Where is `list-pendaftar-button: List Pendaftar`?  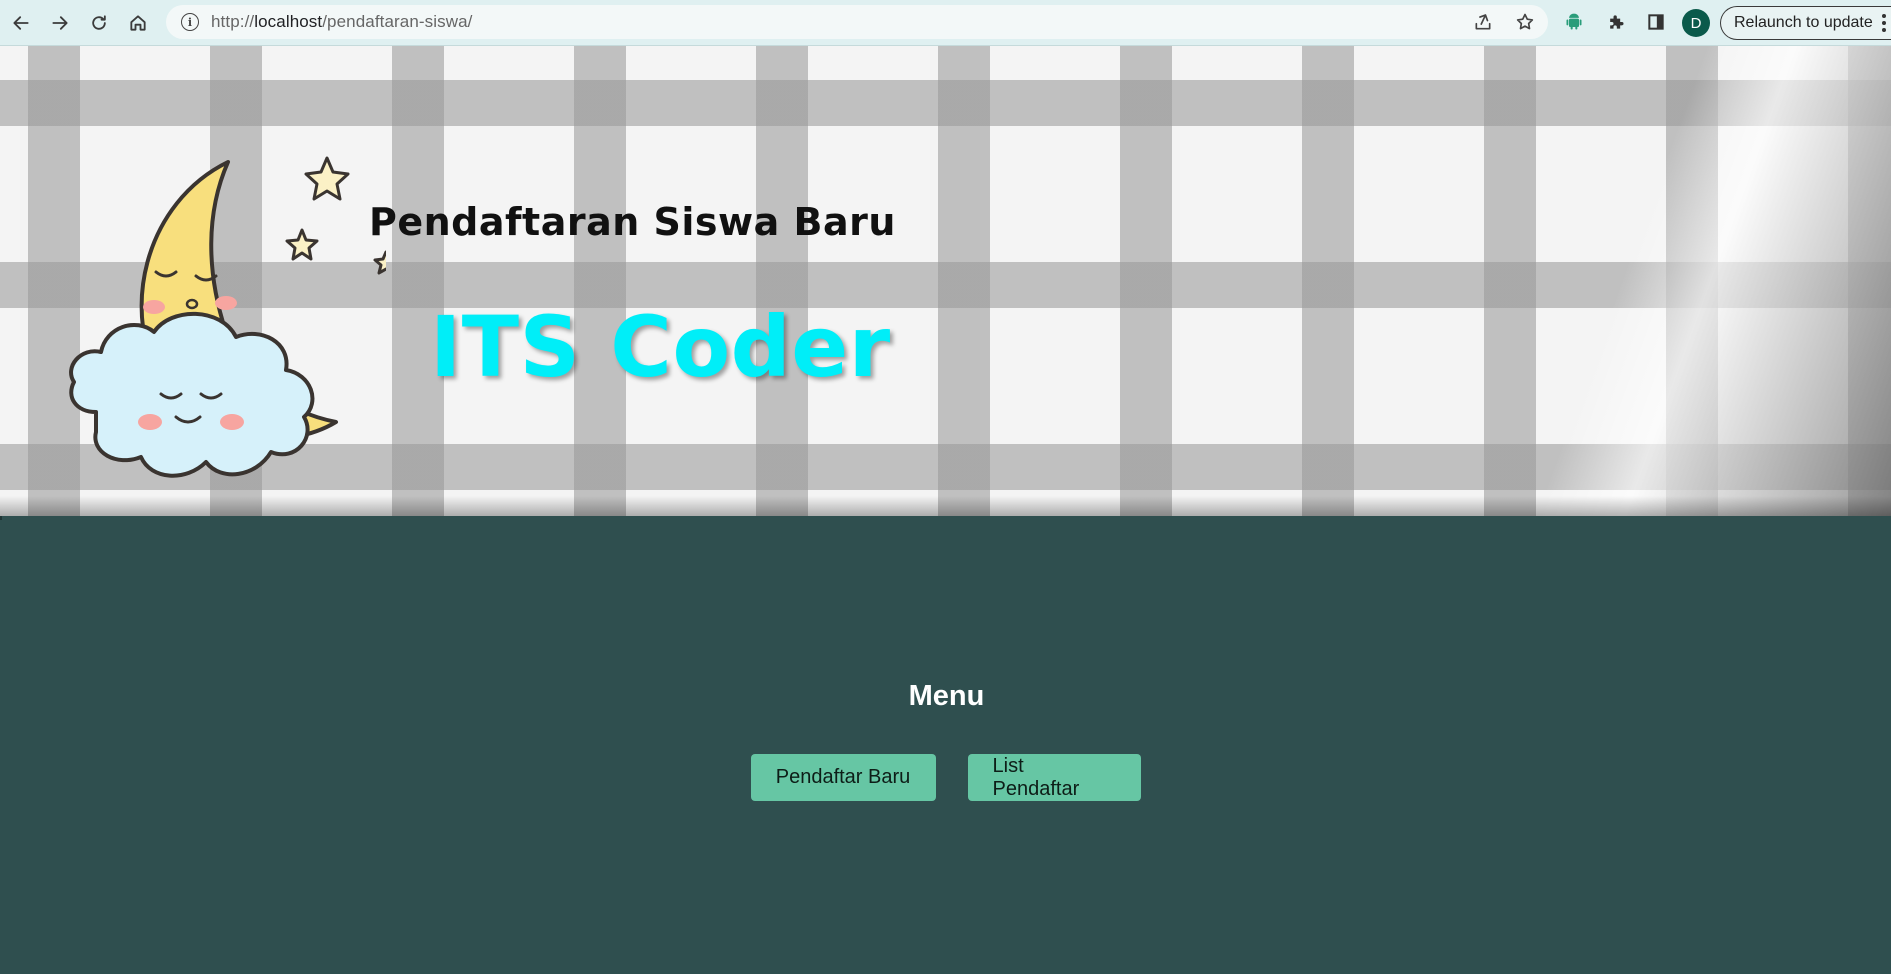 list-pendaftar-button: List Pendaftar is located at coordinates (1054, 777).